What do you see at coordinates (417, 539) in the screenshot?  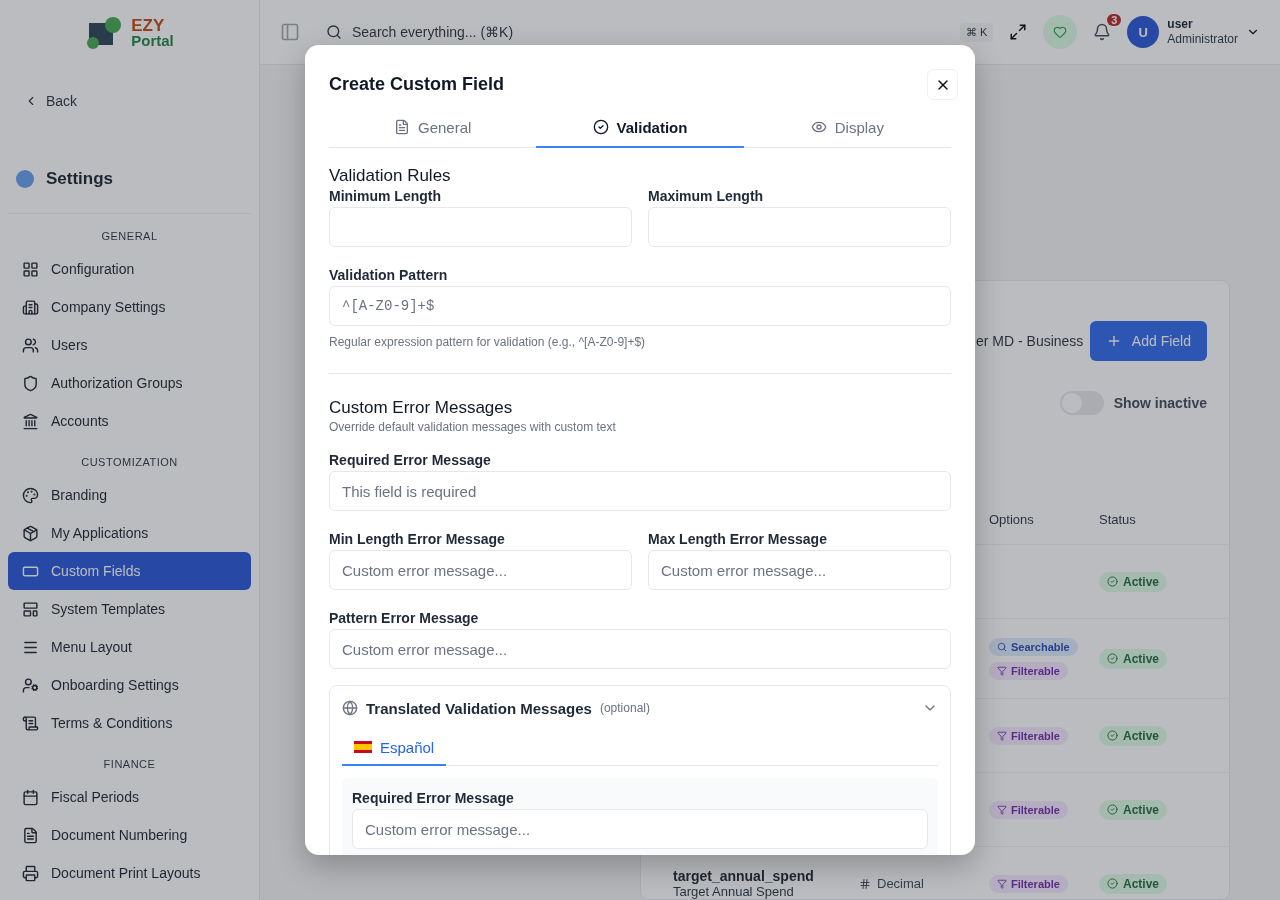 I see `field-label: Min Length Error Message` at bounding box center [417, 539].